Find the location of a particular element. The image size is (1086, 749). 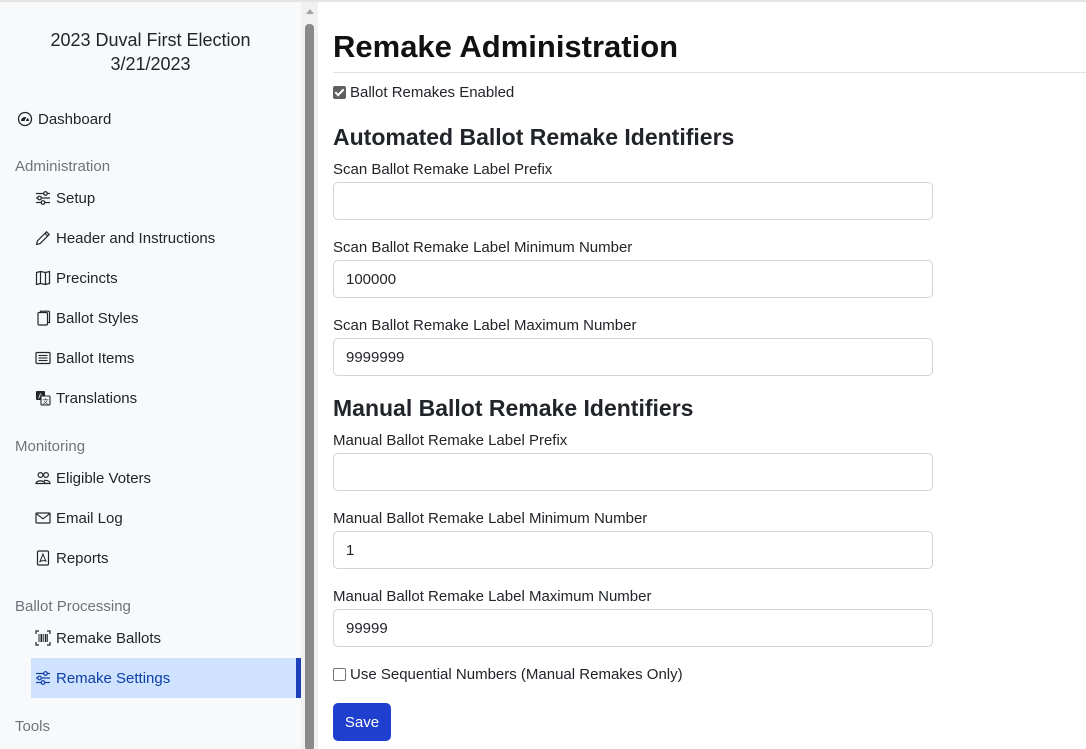

sidebar-item-label: Dashboard is located at coordinates (75, 119).